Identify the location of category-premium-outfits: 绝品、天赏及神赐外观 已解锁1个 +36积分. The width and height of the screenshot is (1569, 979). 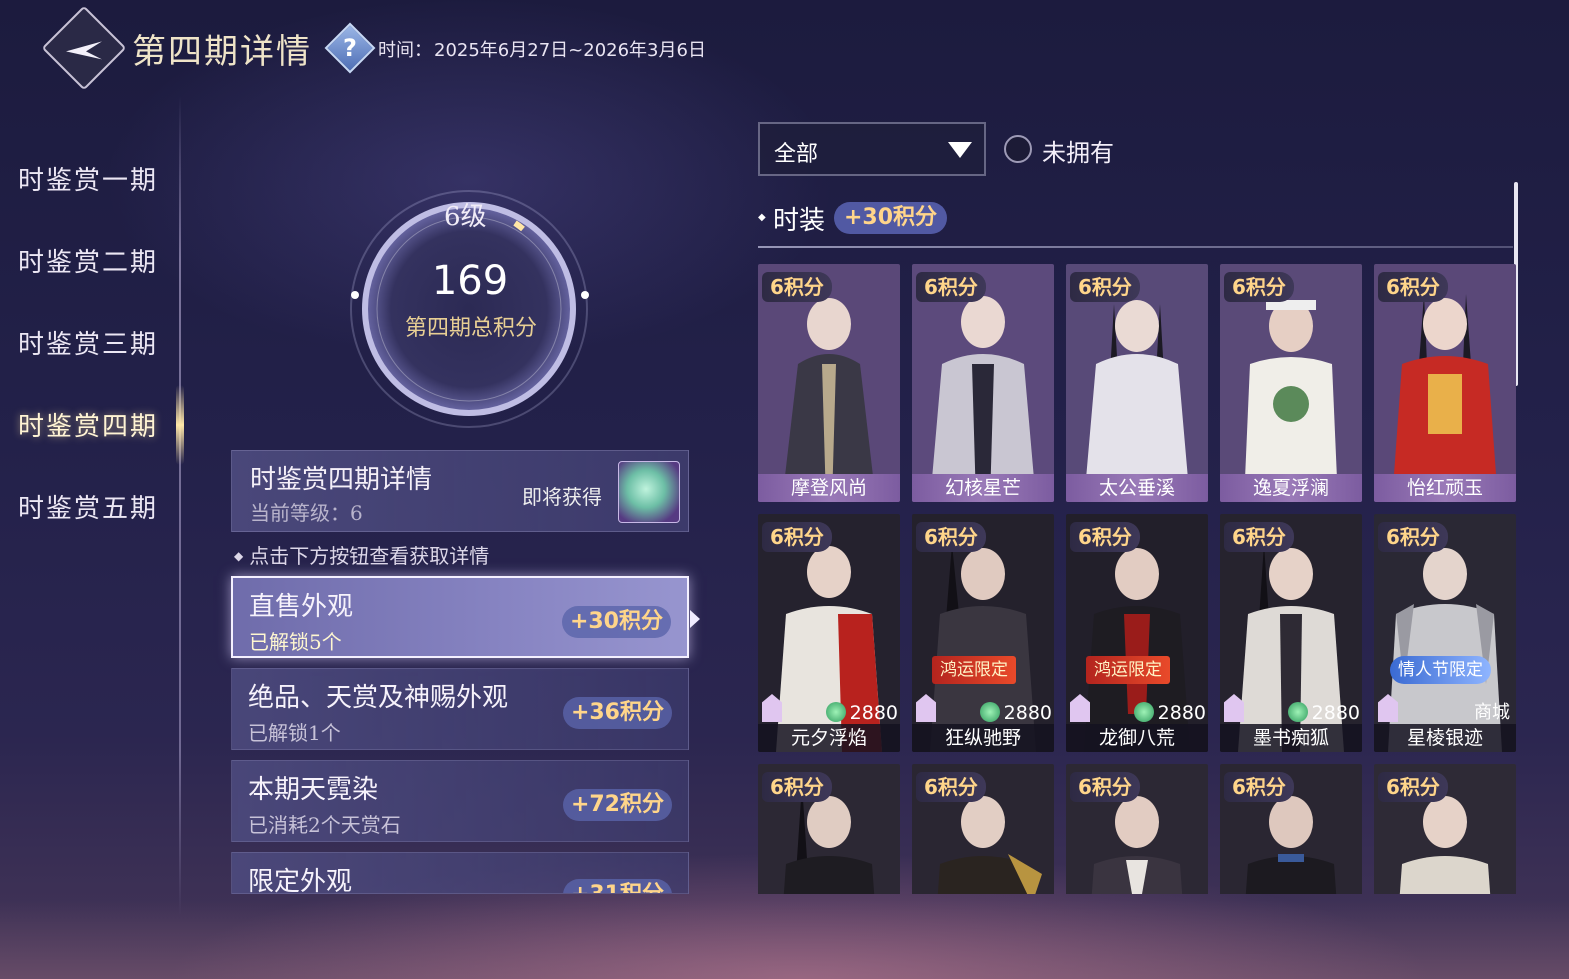
(460, 709).